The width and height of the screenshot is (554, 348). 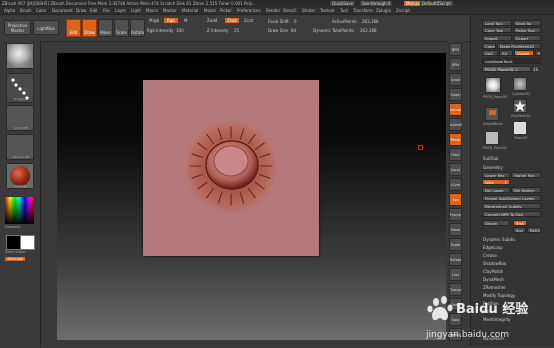 I want to click on r-button: R, so click(x=538, y=53).